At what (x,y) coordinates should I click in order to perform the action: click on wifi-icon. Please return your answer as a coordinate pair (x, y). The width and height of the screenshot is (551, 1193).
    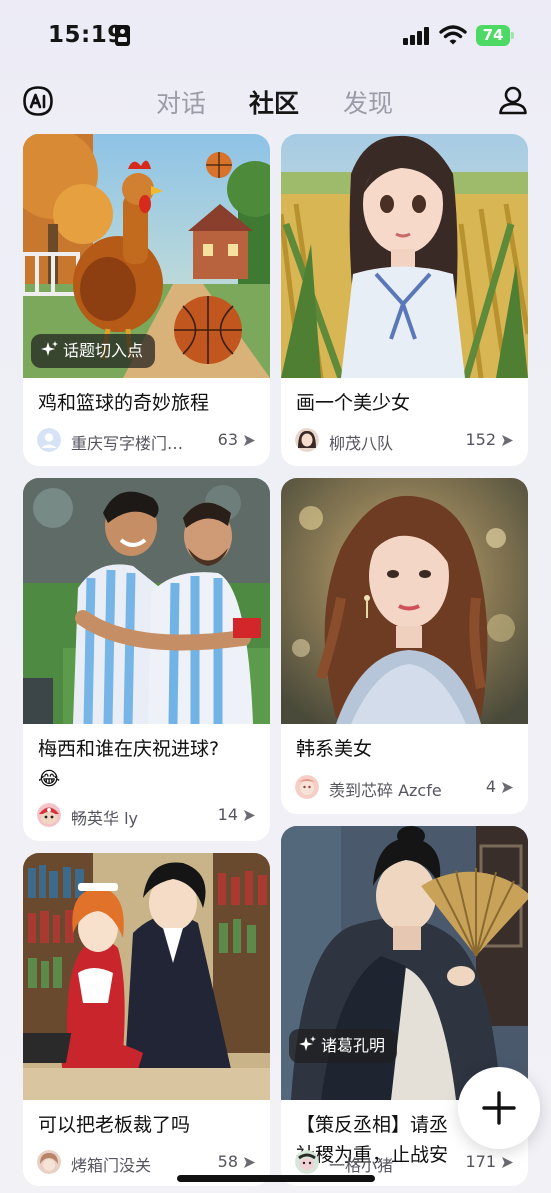
    Looking at the image, I should click on (453, 35).